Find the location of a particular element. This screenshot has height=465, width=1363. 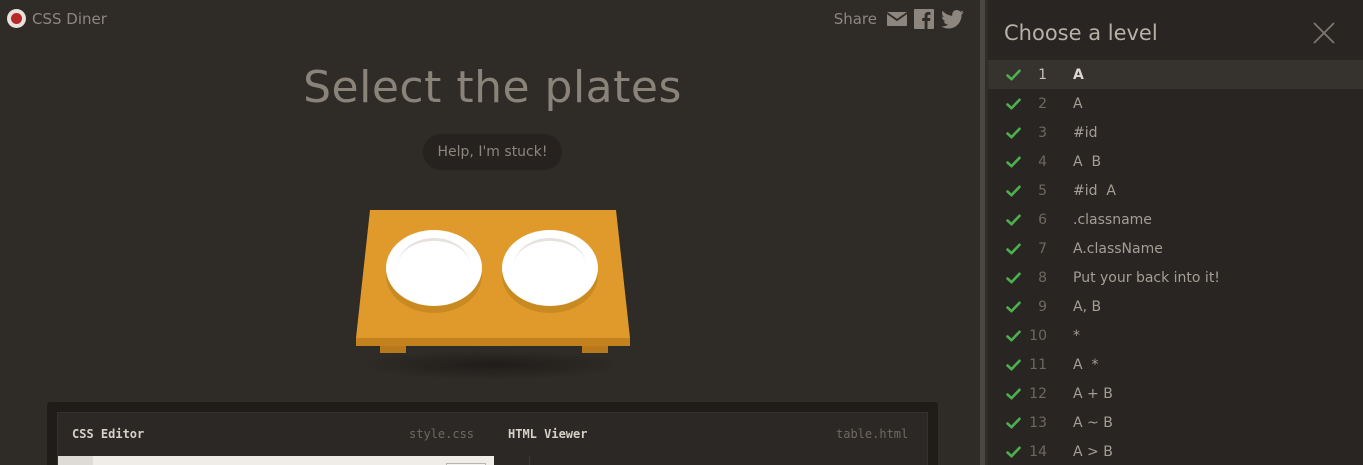

level-item: 7 A.className is located at coordinates (1175, 248).